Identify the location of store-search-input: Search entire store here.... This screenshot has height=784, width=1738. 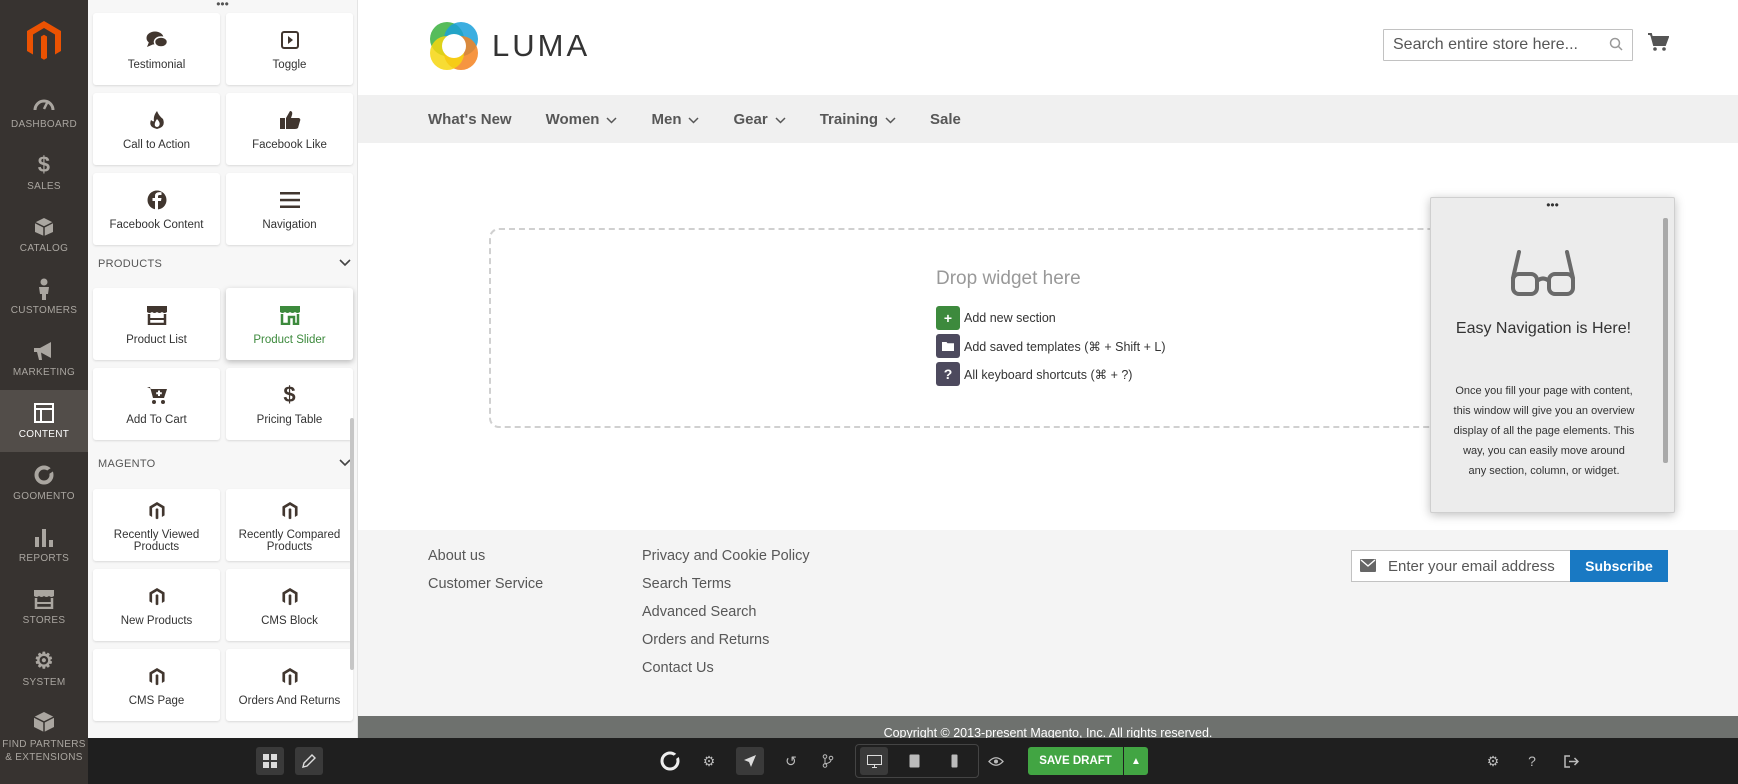
(1508, 45).